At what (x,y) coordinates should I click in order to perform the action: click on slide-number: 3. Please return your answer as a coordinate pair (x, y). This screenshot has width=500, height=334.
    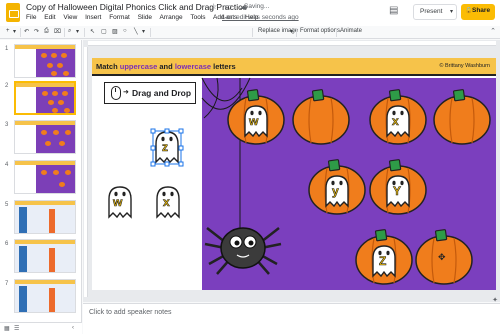
    Looking at the image, I should click on (7, 125).